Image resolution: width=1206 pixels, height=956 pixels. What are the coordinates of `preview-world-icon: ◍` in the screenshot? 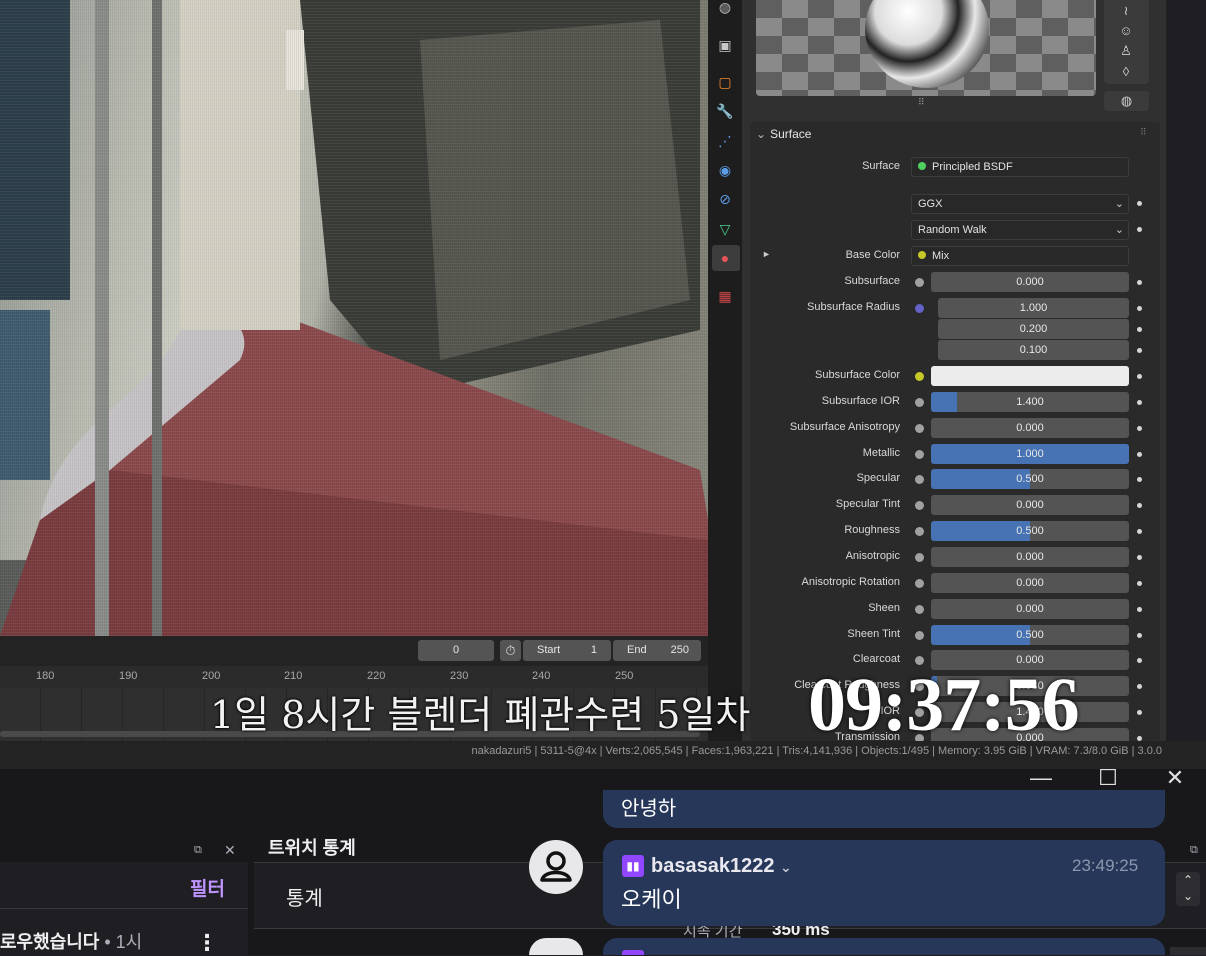 It's located at (1126, 101).